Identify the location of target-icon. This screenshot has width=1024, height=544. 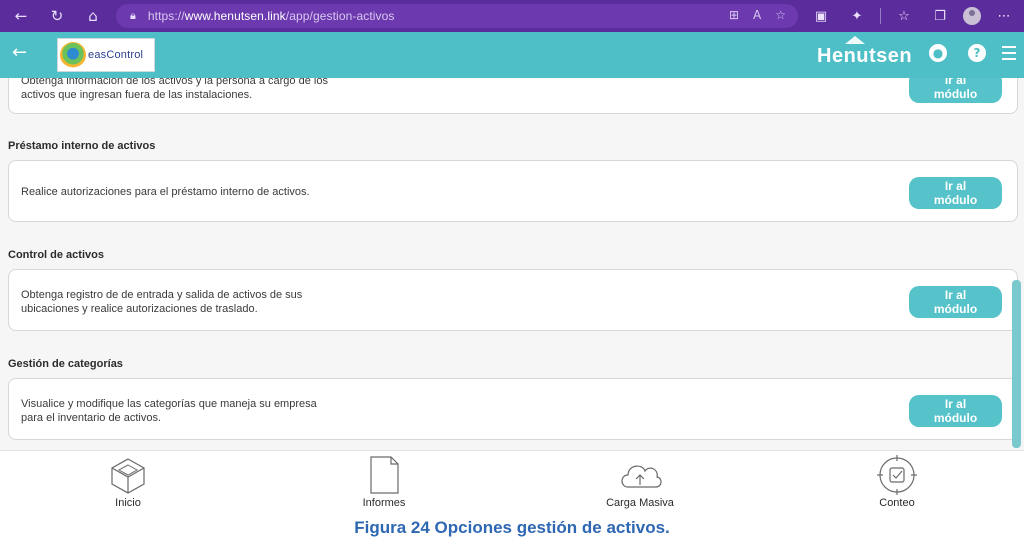
(897, 475).